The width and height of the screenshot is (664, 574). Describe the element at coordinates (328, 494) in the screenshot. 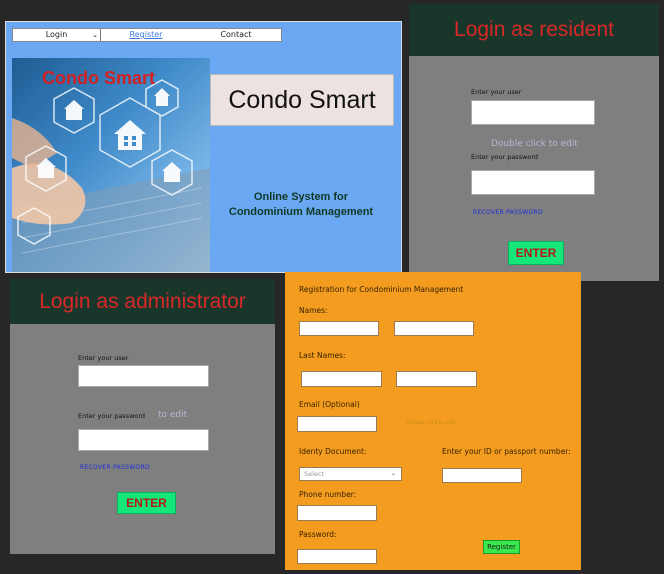

I see `phone-label: Phone number:` at that location.